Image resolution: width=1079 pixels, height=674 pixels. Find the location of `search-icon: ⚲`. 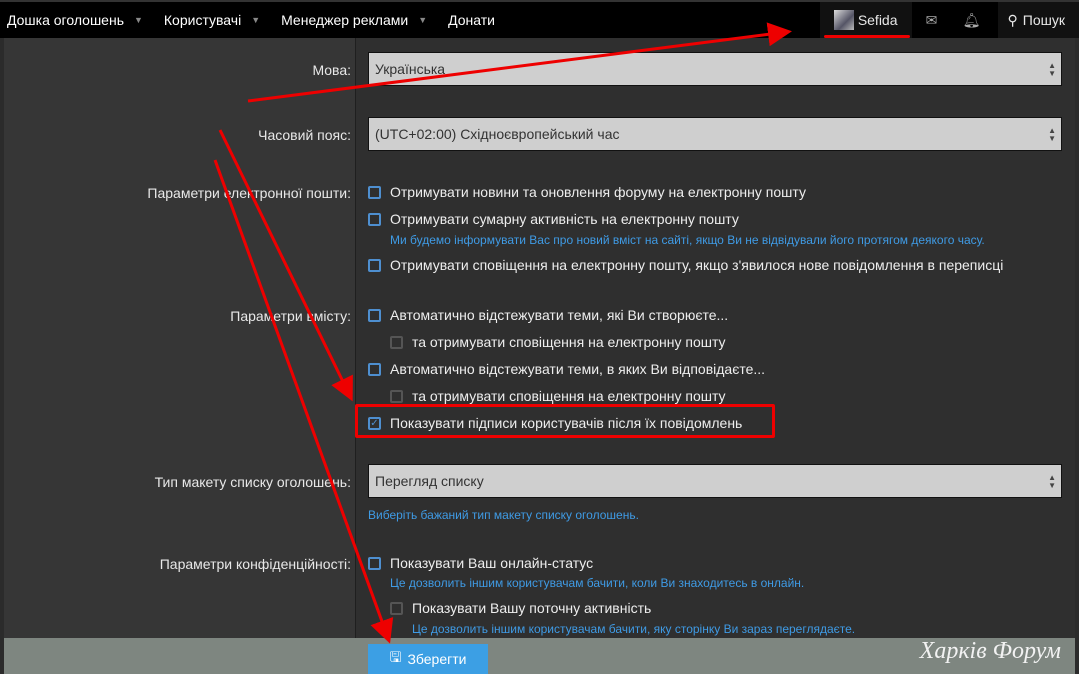

search-icon: ⚲ is located at coordinates (1012, 19).